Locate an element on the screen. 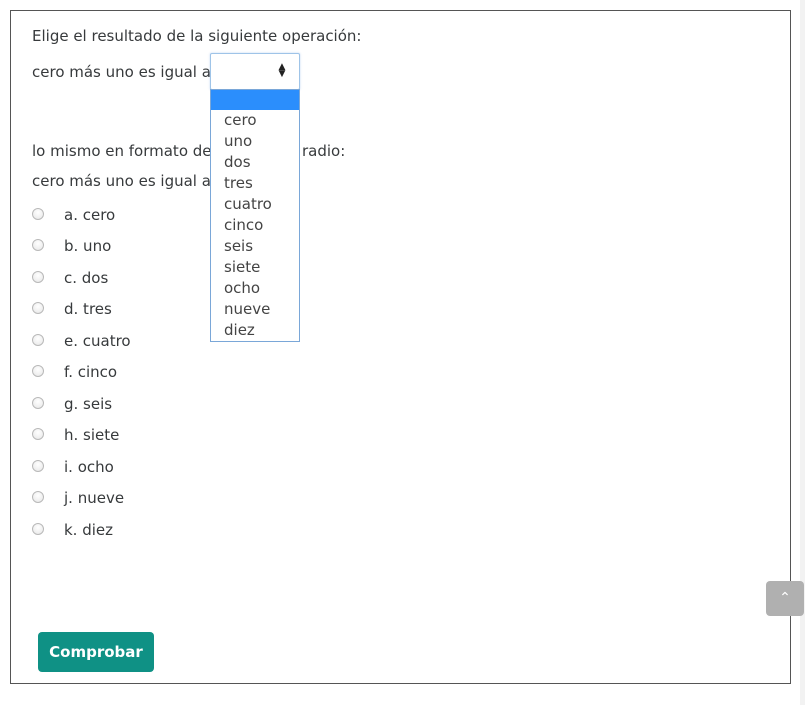 The width and height of the screenshot is (805, 705). radio-option-label: b. uno is located at coordinates (87, 246).